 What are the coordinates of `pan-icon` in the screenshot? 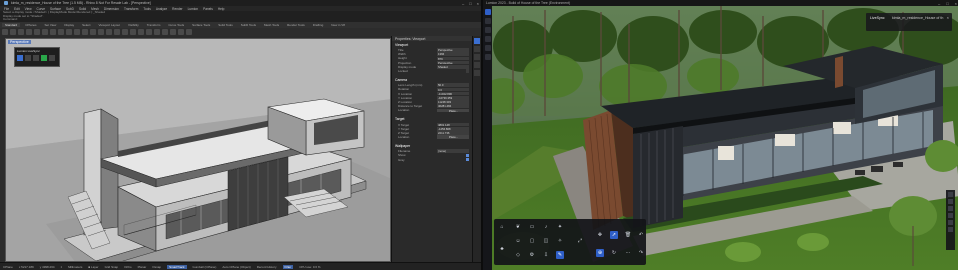 It's located at (77, 32).